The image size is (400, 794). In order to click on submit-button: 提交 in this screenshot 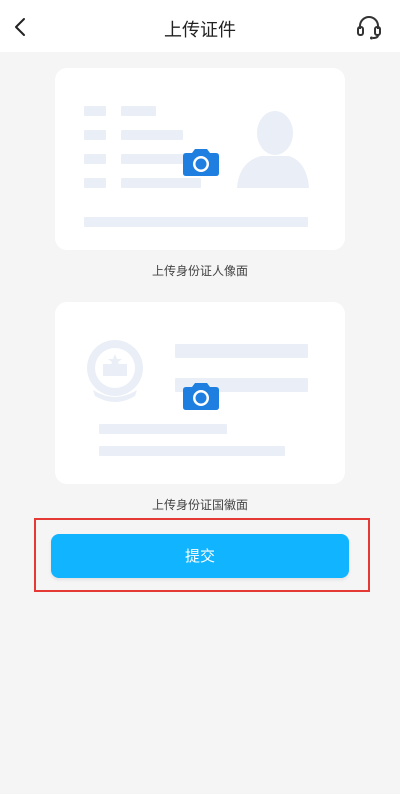, I will do `click(200, 556)`.